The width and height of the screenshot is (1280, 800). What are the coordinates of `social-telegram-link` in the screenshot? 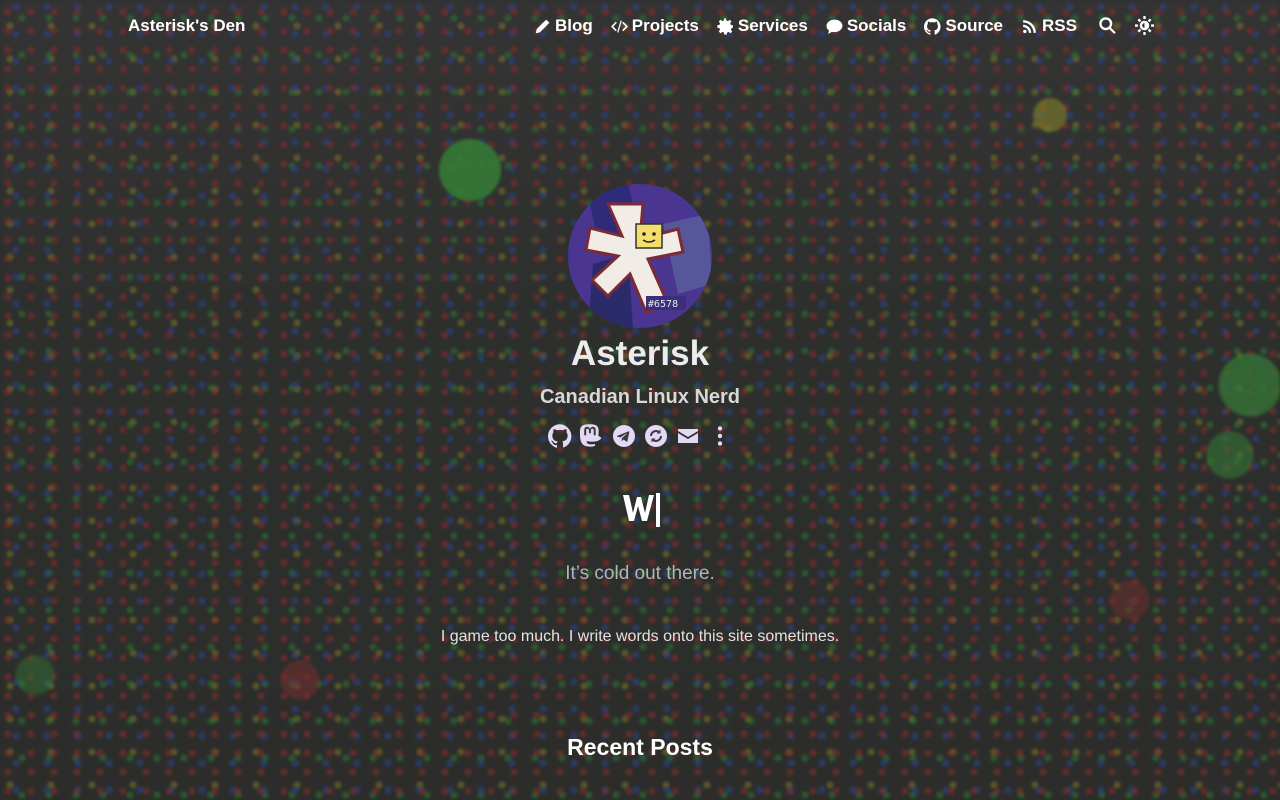 It's located at (624, 436).